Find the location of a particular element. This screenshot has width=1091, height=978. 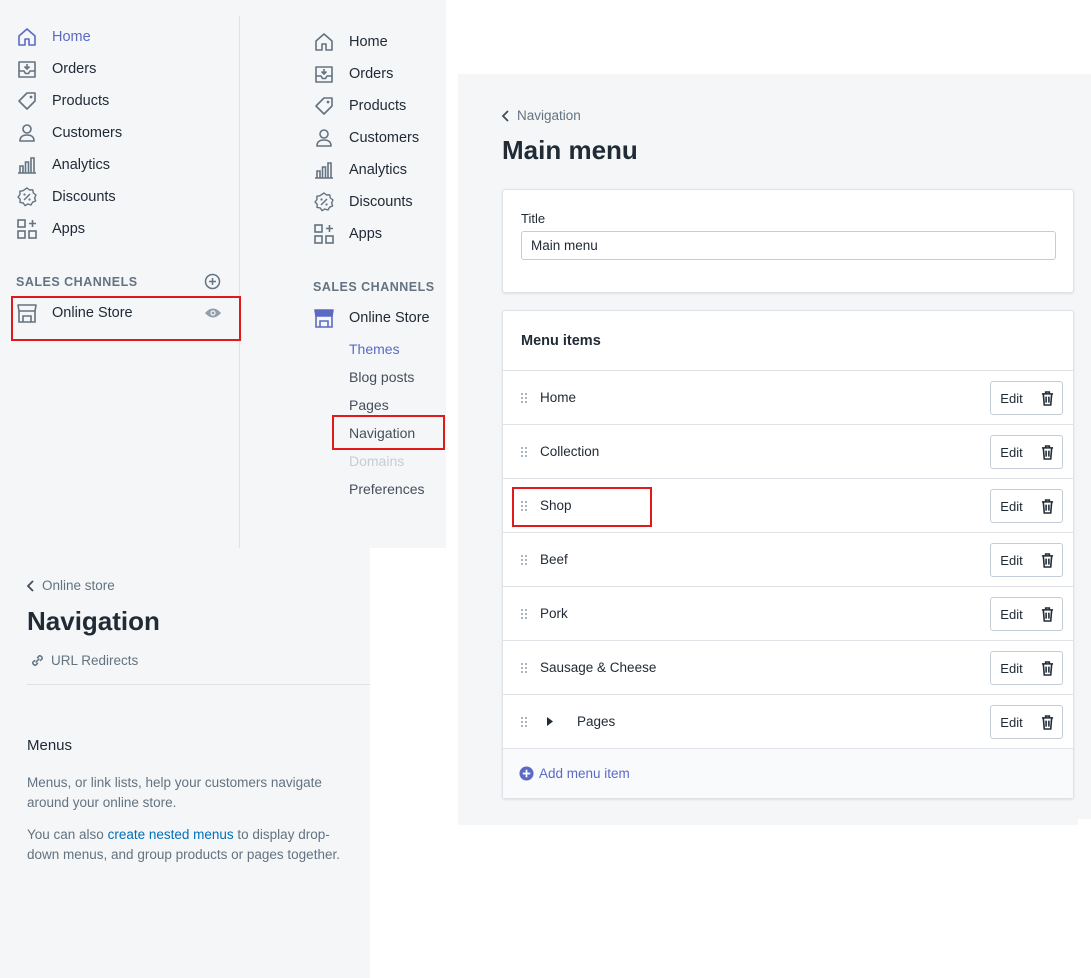

highlight-navigation is located at coordinates (388, 432).